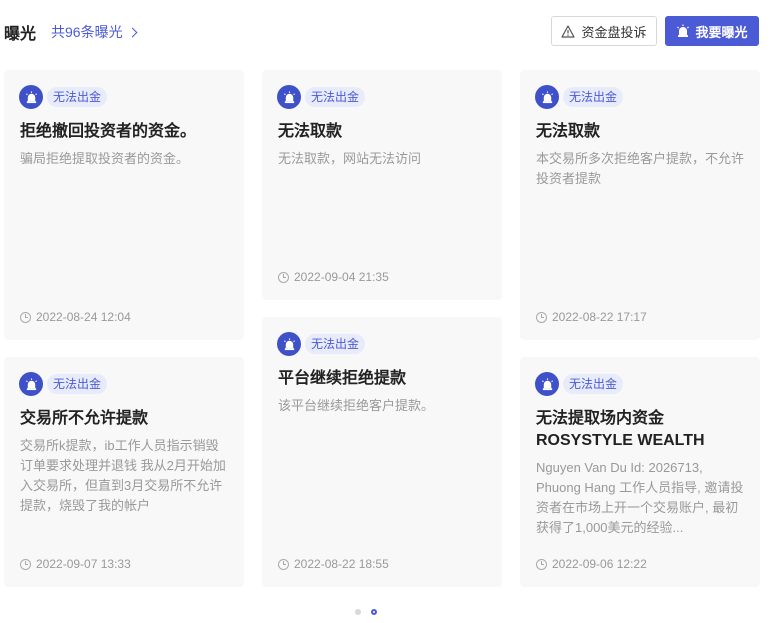  What do you see at coordinates (382, 185) in the screenshot?
I see `exposure-card: 无法出金 无法取款 无法取款，网站无法访问 2022-09-04 21:35` at bounding box center [382, 185].